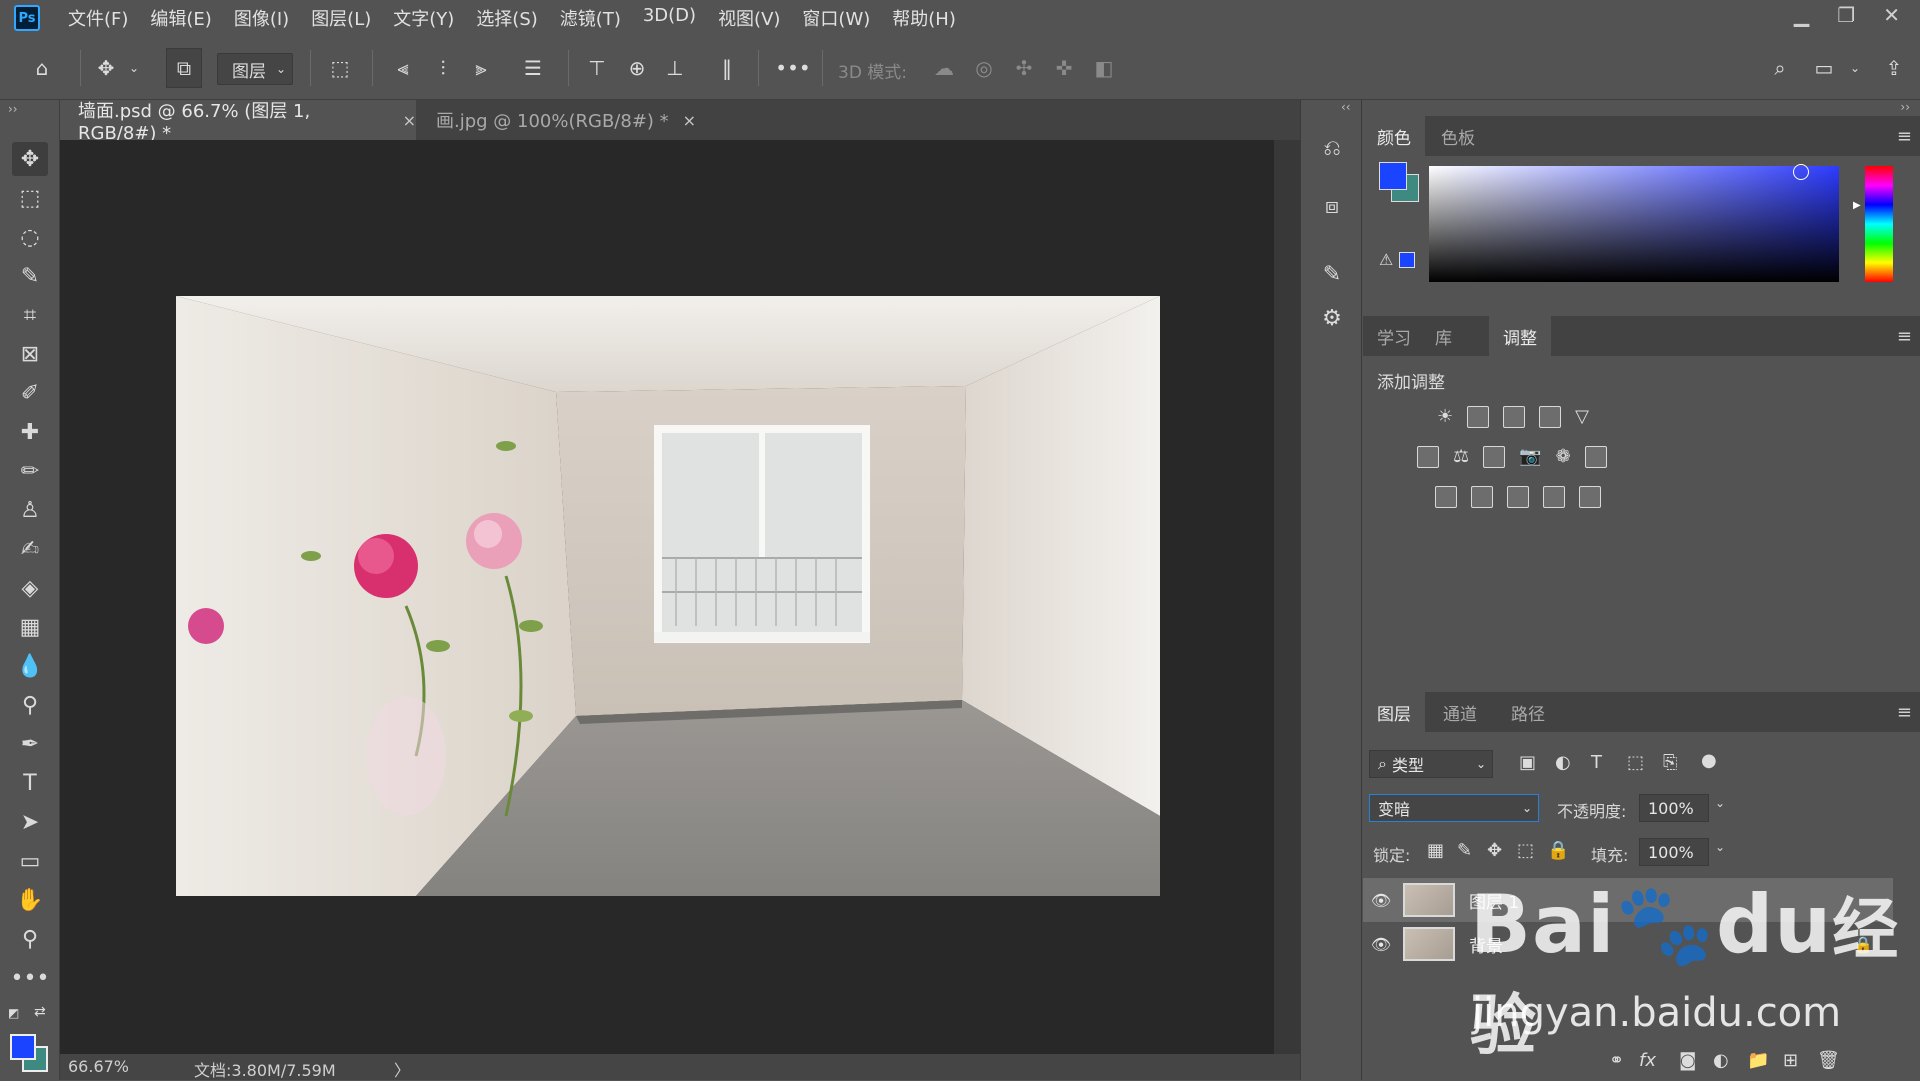  Describe the element at coordinates (261, 18) in the screenshot. I see `menu-image: 图像(I)` at that location.